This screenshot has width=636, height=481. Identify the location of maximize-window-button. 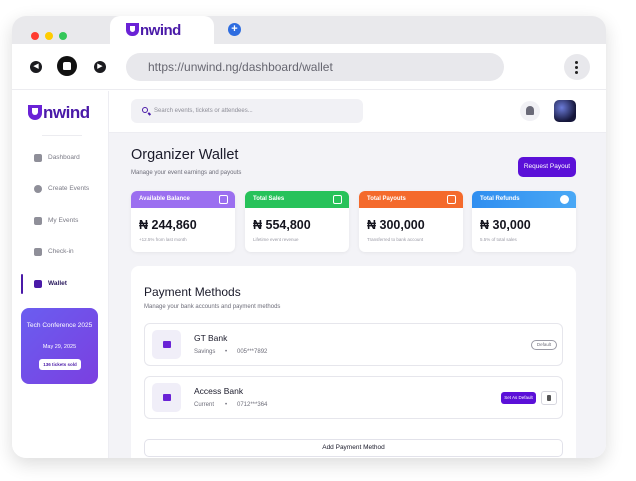
(63, 36).